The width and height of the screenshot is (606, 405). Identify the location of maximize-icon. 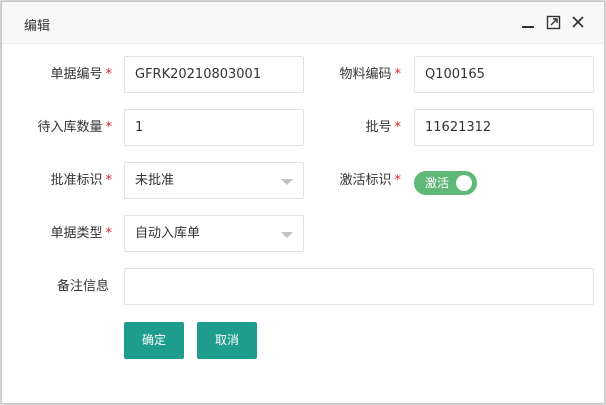
(553, 22).